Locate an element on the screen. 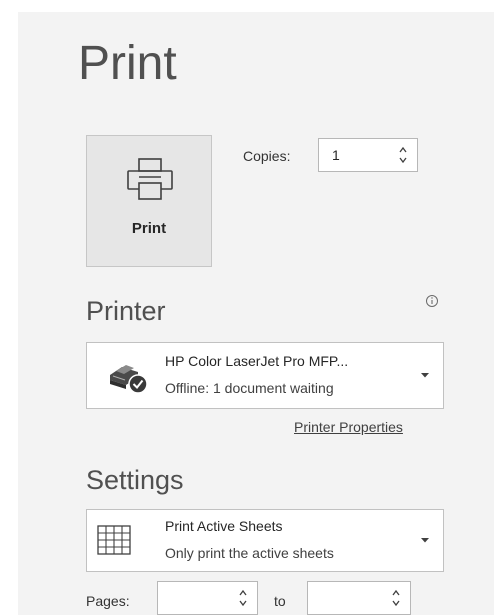 The height and width of the screenshot is (615, 494). sheet-grid-icon is located at coordinates (114, 540).